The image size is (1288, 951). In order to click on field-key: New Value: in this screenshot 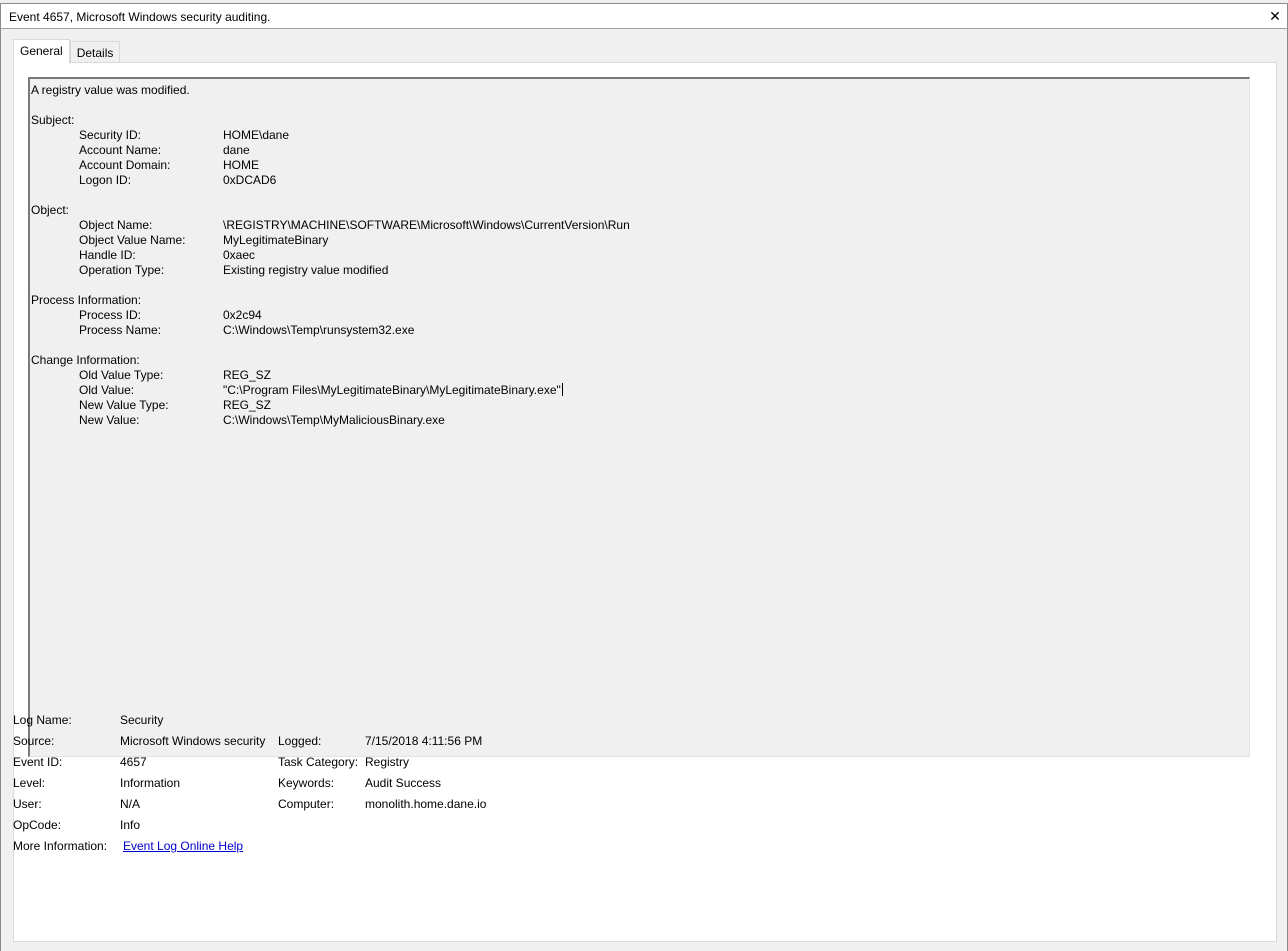, I will do `click(109, 420)`.